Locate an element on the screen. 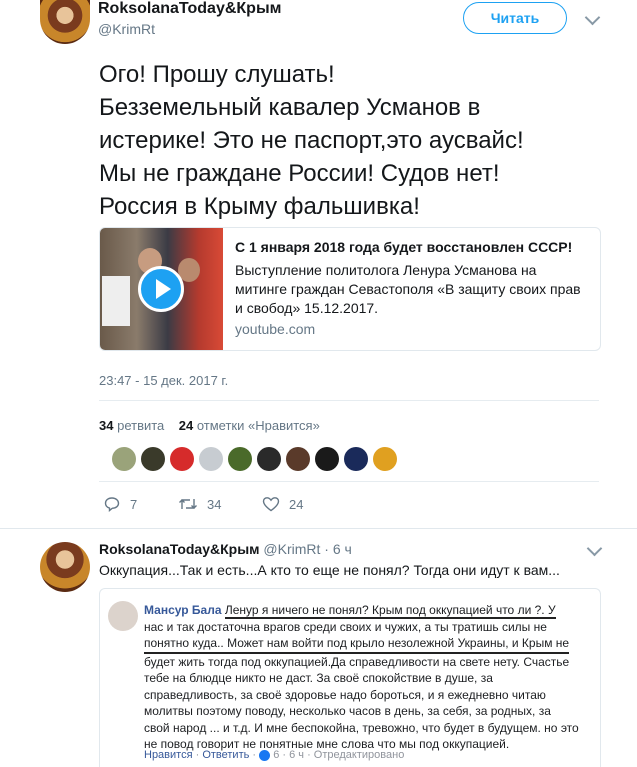 Image resolution: width=637 pixels, height=767 pixels. fb-like-link: Нравится is located at coordinates (168, 755).